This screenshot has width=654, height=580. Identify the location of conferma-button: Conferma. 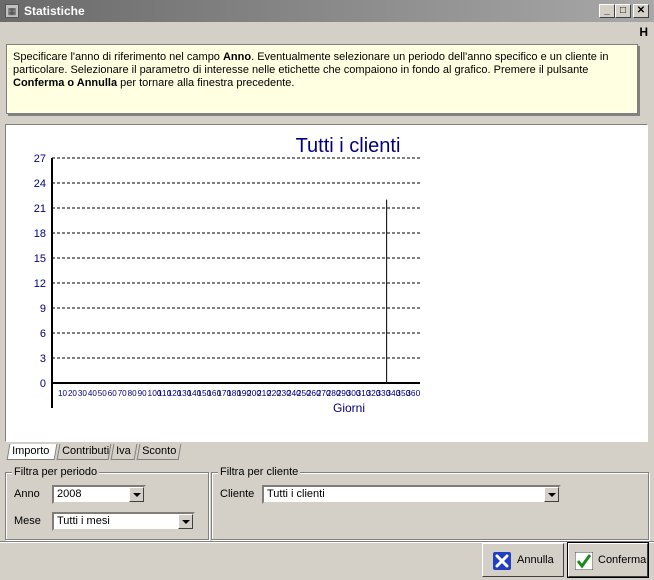
(608, 560).